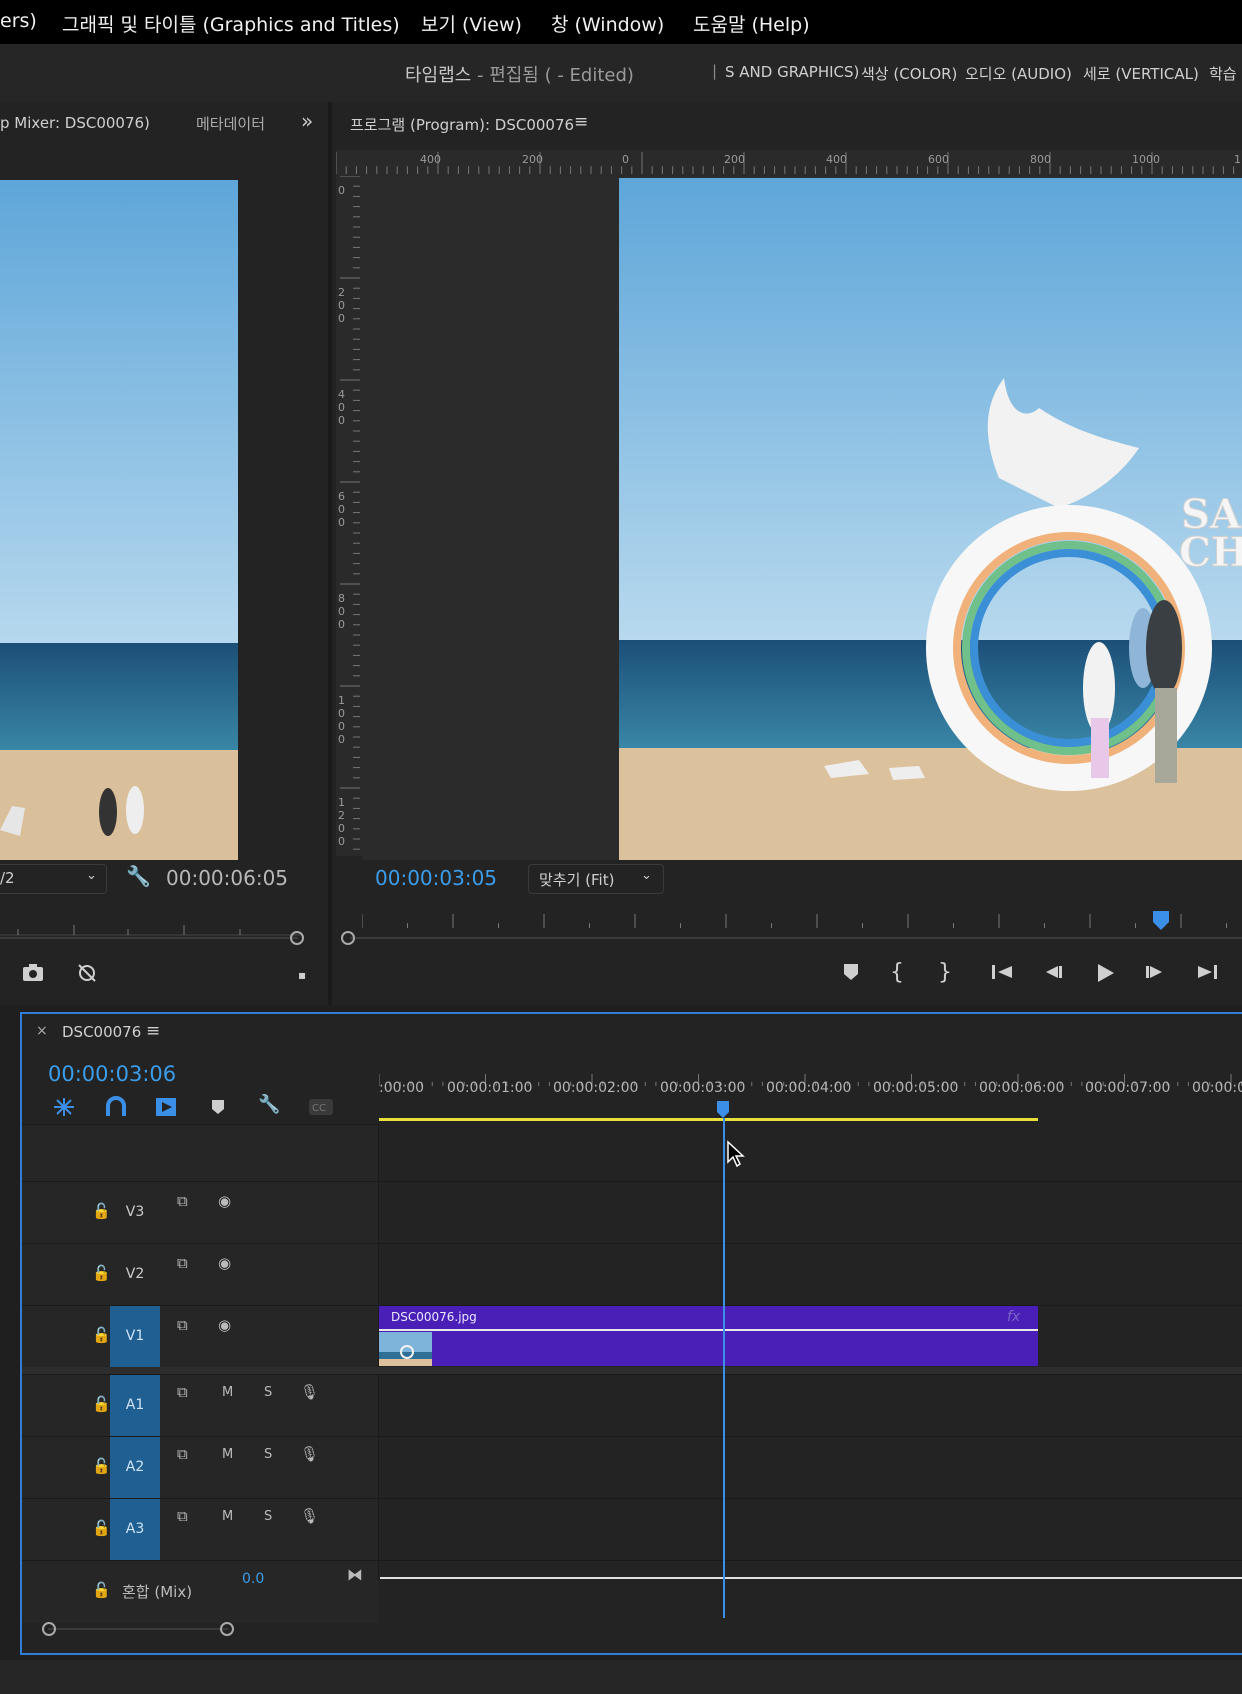  What do you see at coordinates (75, 123) in the screenshot?
I see `audio-clip-mixer-tab: p Mixer: DSC00076)` at bounding box center [75, 123].